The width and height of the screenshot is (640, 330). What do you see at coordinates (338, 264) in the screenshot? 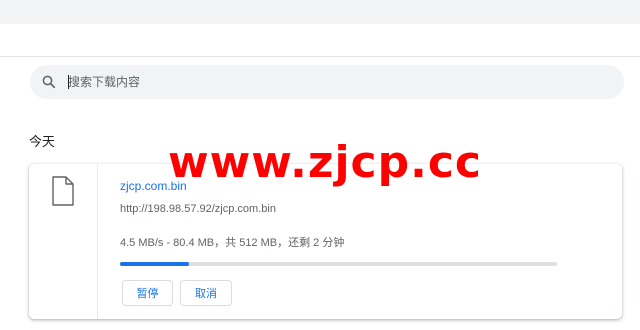
I see `download-progress-bar` at bounding box center [338, 264].